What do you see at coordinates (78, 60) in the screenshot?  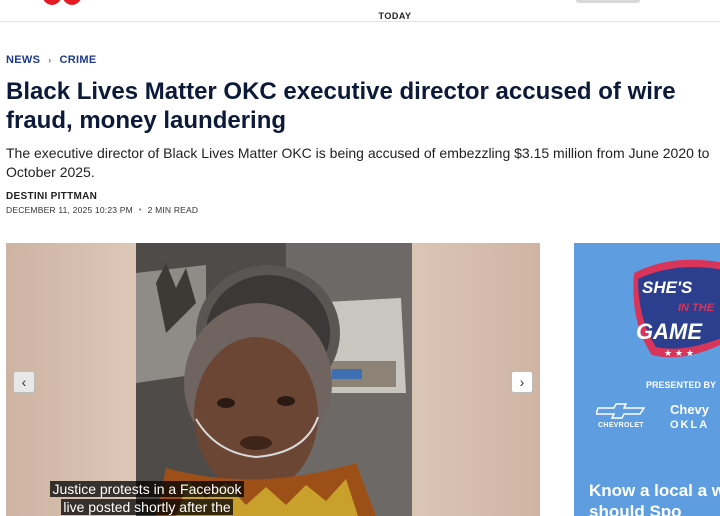 I see `breadcrumb-crime: CRIME` at bounding box center [78, 60].